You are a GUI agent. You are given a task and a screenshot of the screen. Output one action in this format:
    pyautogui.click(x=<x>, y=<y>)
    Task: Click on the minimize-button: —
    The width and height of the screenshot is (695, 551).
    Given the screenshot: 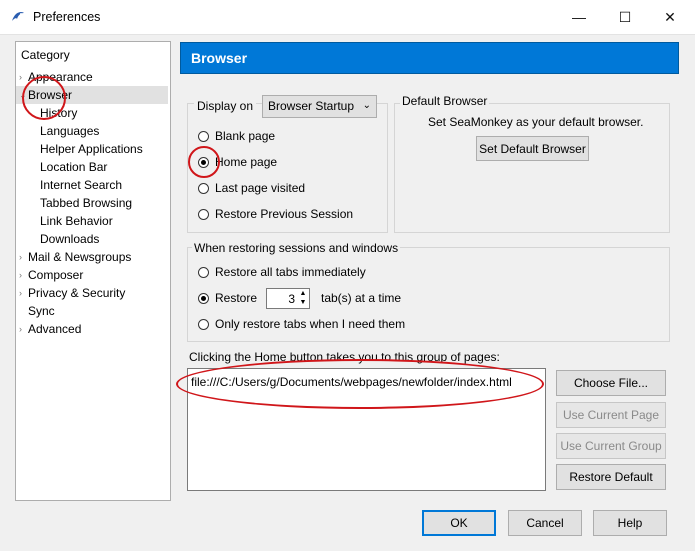 What is the action you would take?
    pyautogui.click(x=579, y=17)
    